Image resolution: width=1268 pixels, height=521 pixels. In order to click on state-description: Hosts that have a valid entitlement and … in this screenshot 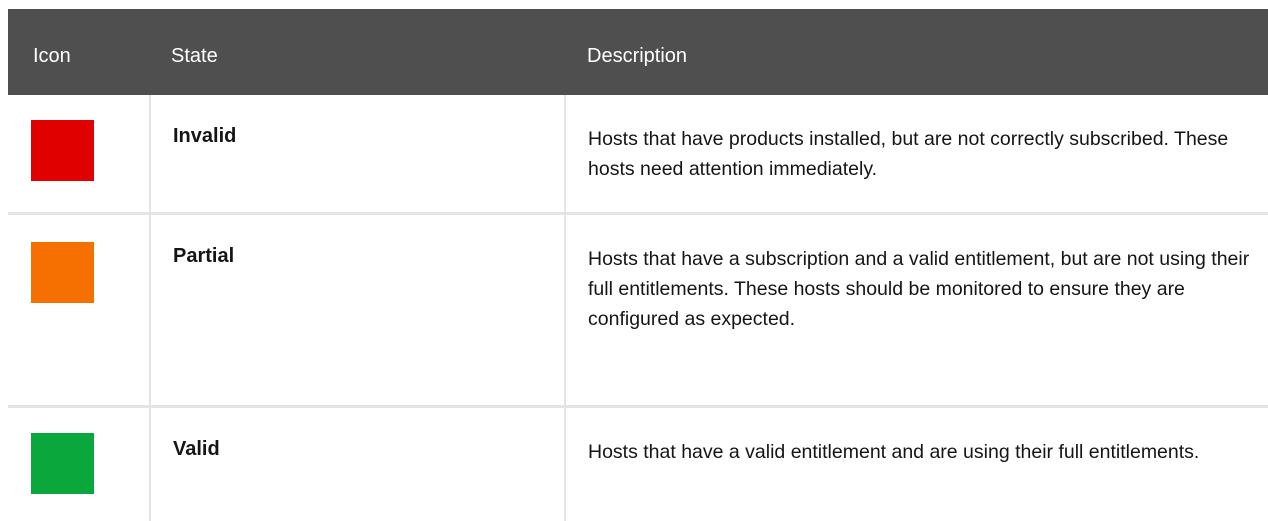, I will do `click(894, 452)`.